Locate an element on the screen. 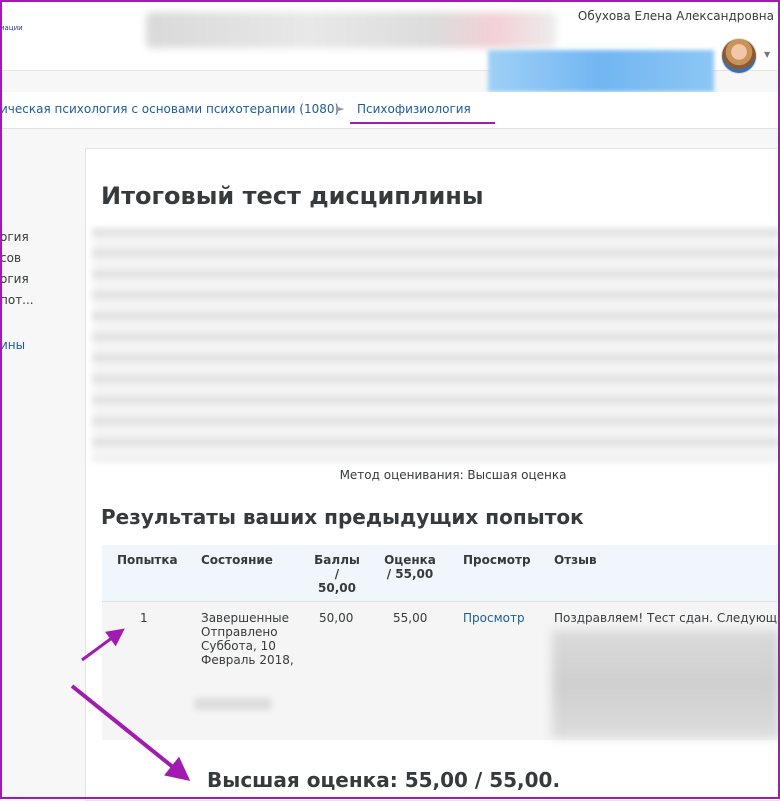 This screenshot has width=780, height=801. annotation-arrow-attempt is located at coordinates (103, 645).